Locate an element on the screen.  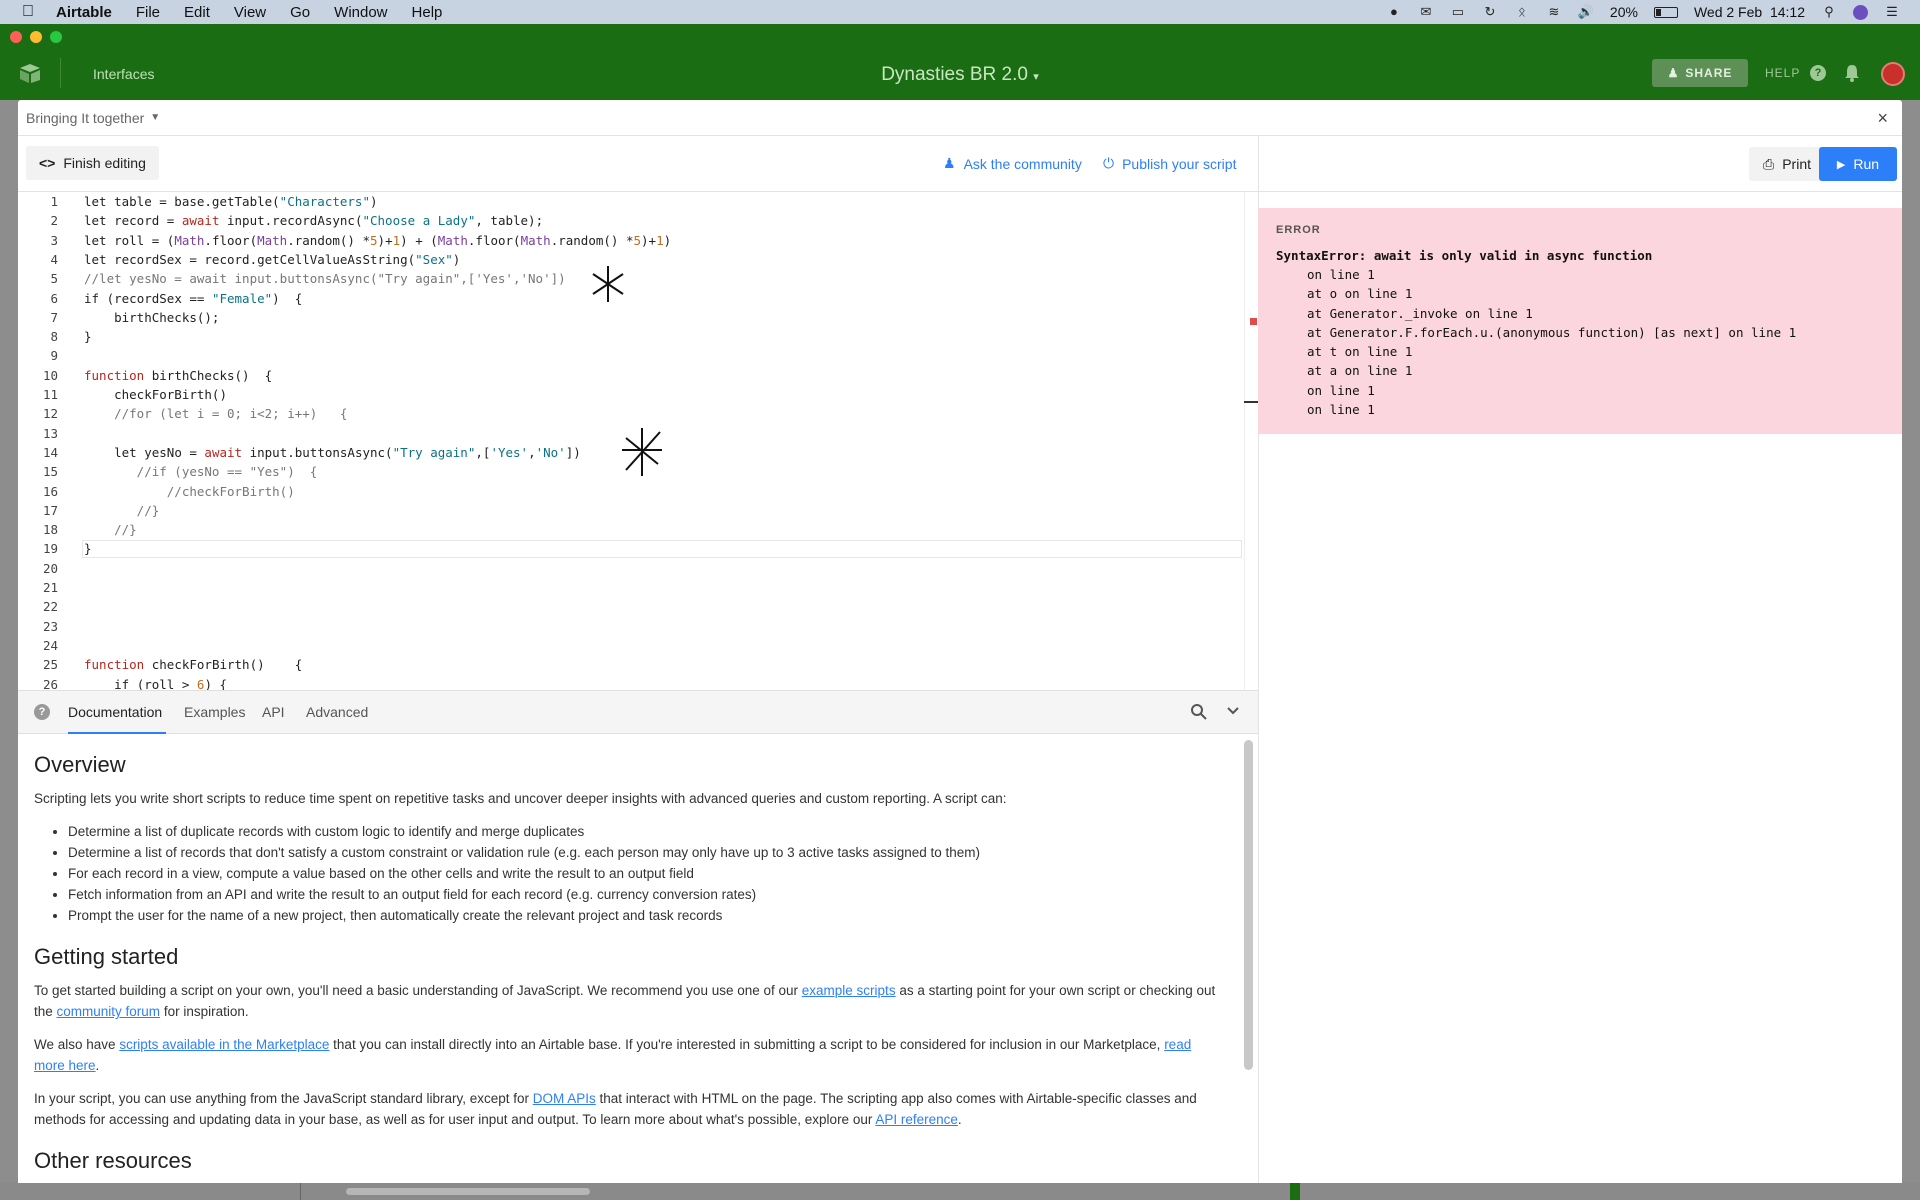
tab-documentation: Documentation is located at coordinates (115, 712).